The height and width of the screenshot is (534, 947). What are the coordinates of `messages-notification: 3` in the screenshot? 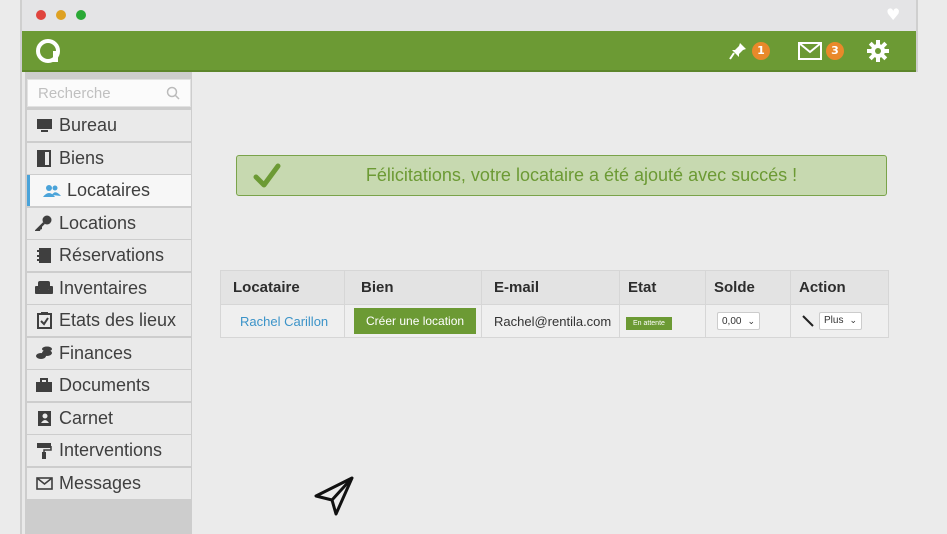 It's located at (821, 51).